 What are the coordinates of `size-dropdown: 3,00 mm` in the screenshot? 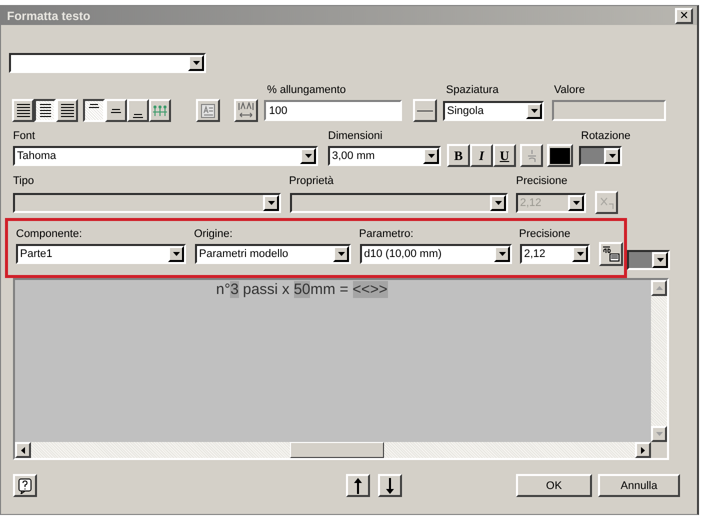 It's located at (384, 156).